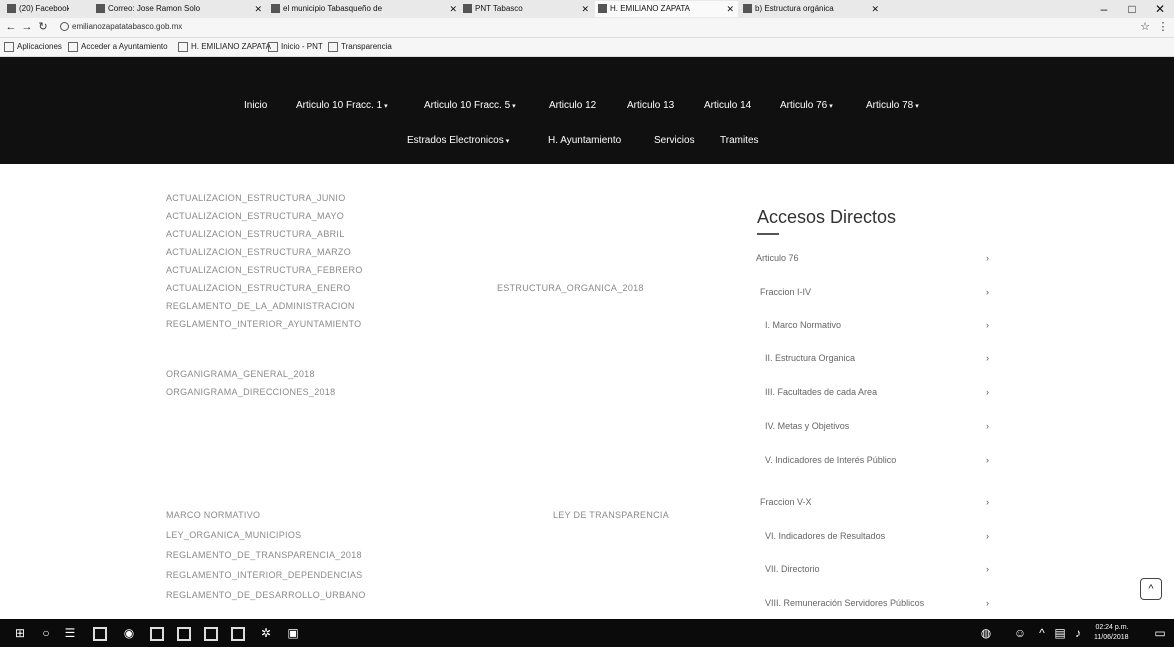 Image resolution: width=1174 pixels, height=647 pixels. I want to click on browser-tab: Correo: Jose Ramon Solo ✕, so click(179, 9).